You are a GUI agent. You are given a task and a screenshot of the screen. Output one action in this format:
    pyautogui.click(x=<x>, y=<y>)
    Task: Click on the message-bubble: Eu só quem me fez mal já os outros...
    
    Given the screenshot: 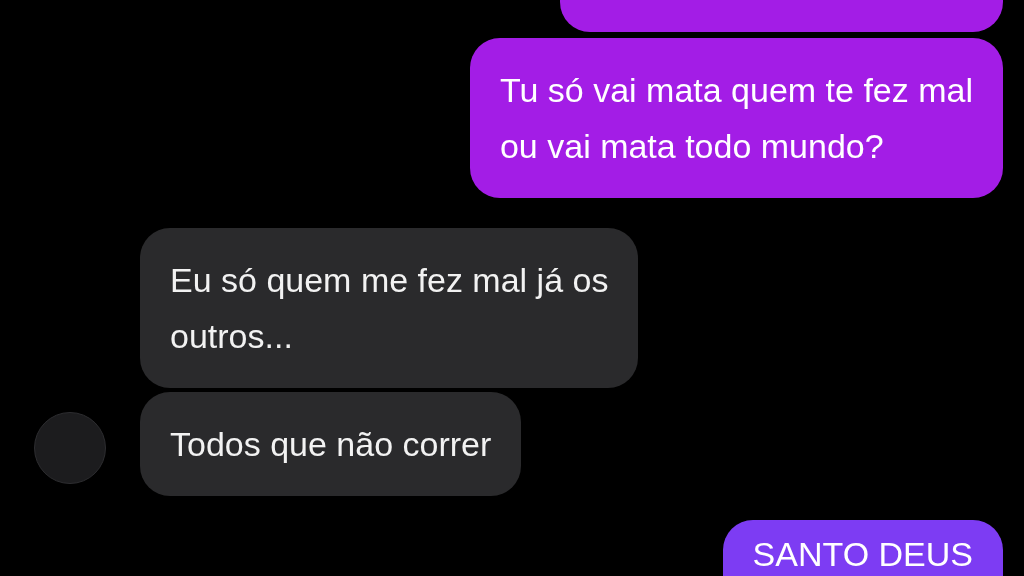 What is the action you would take?
    pyautogui.click(x=389, y=308)
    